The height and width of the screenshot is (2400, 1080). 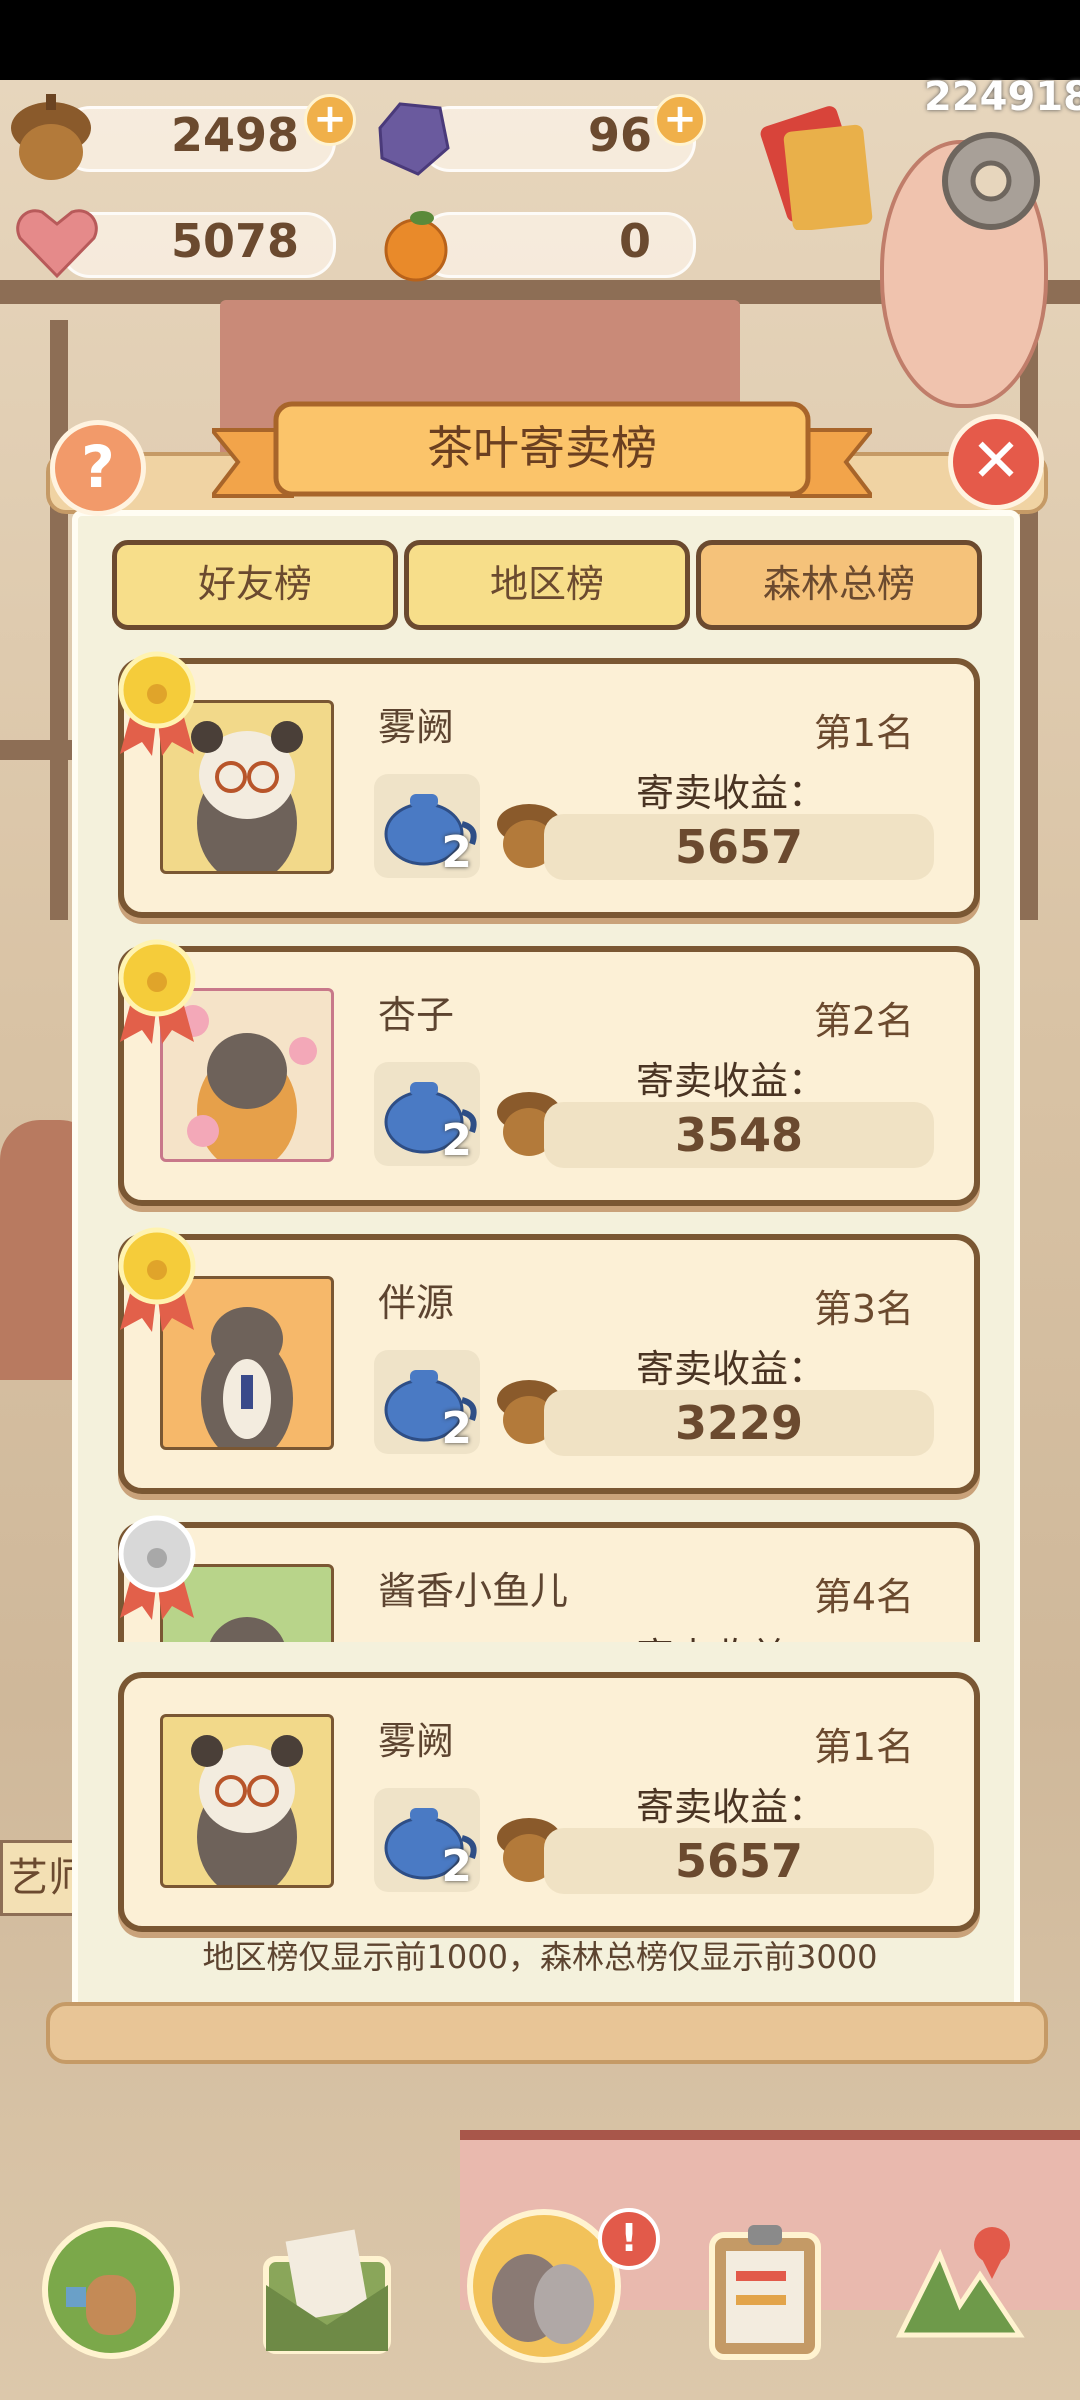 I want to click on map-pin-icon, so click(x=960, y=2282).